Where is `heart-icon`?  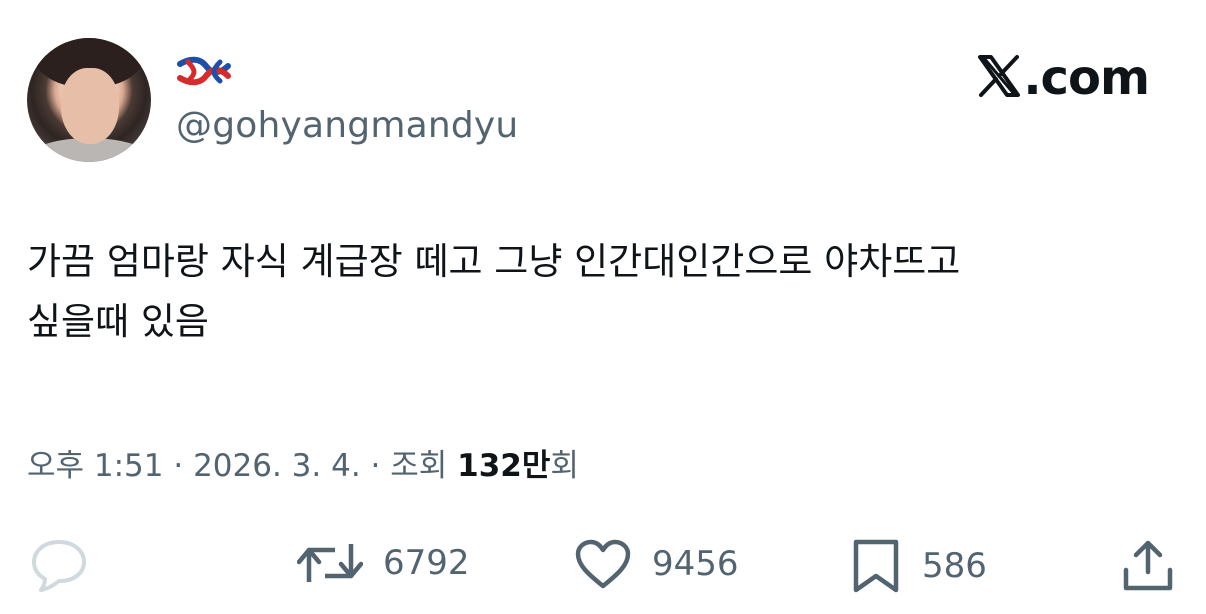
heart-icon is located at coordinates (603, 564).